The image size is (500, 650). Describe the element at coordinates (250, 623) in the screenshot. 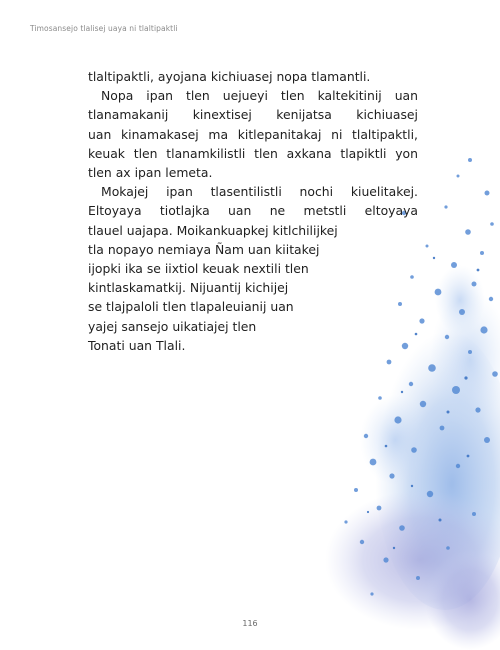

I see `page-number: 116` at that location.